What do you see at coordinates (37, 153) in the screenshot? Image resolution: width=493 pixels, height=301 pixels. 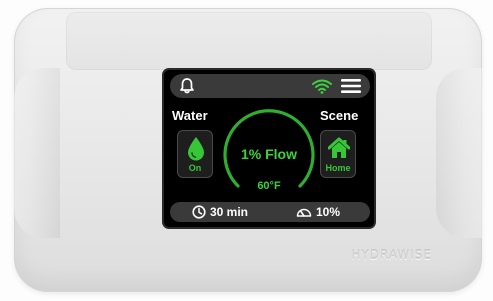 I see `housing-left-side` at bounding box center [37, 153].